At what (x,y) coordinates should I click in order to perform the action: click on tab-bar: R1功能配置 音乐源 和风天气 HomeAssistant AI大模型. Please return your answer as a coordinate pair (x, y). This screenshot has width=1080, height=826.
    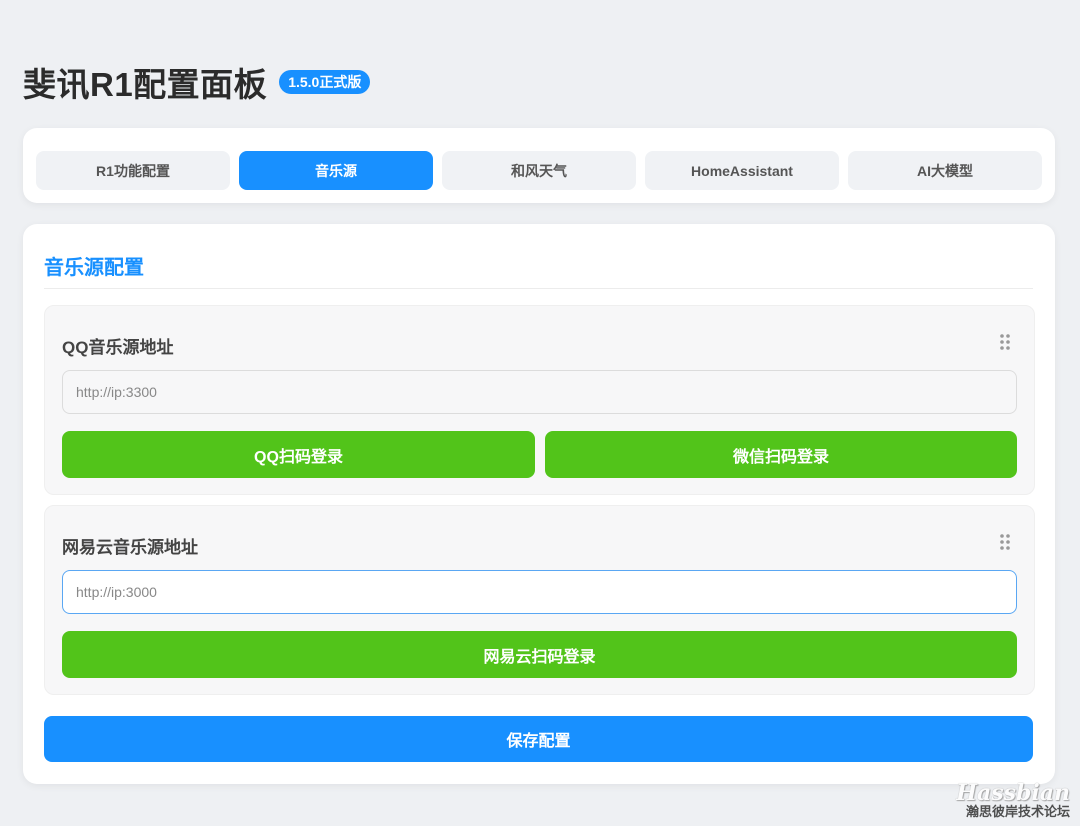
    Looking at the image, I should click on (539, 165).